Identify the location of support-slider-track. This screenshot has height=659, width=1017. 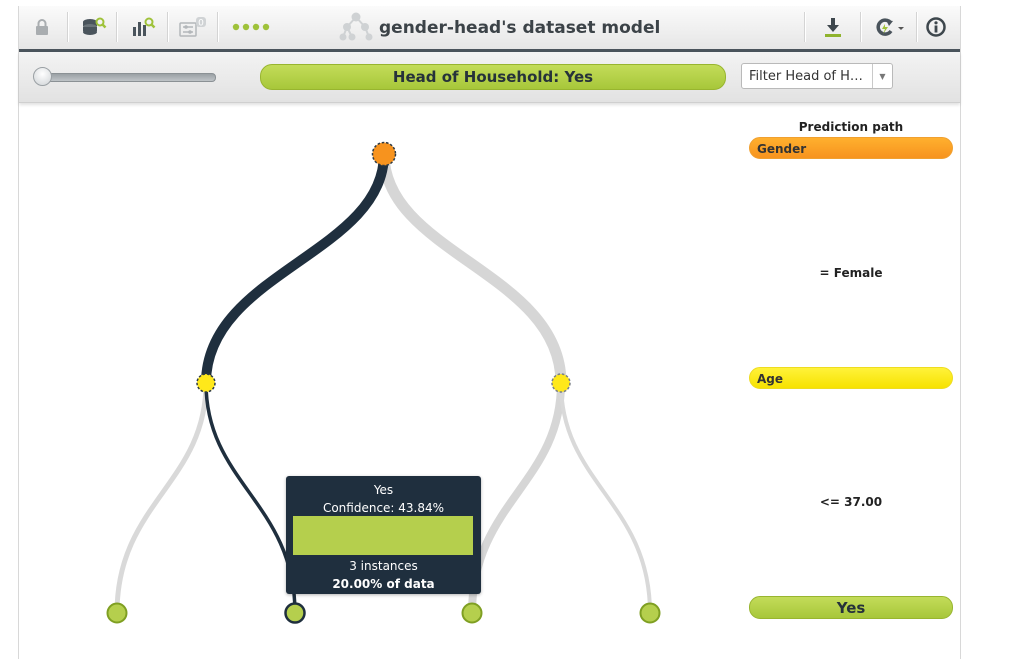
(126, 77).